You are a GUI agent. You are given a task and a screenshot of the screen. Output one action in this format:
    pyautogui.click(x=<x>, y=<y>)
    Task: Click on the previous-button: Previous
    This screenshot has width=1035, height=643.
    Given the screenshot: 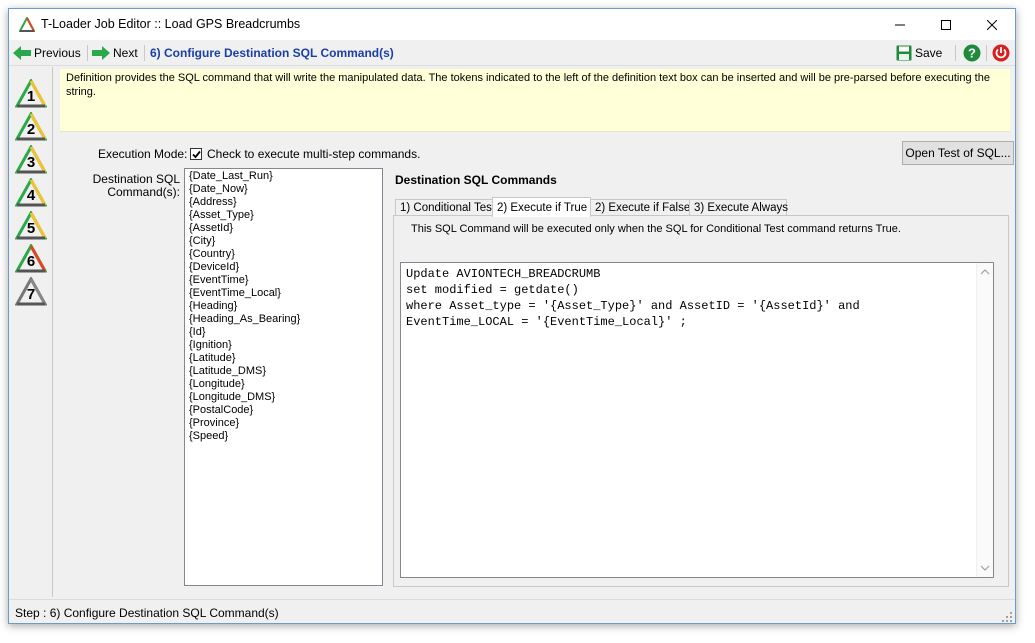 What is the action you would take?
    pyautogui.click(x=47, y=53)
    